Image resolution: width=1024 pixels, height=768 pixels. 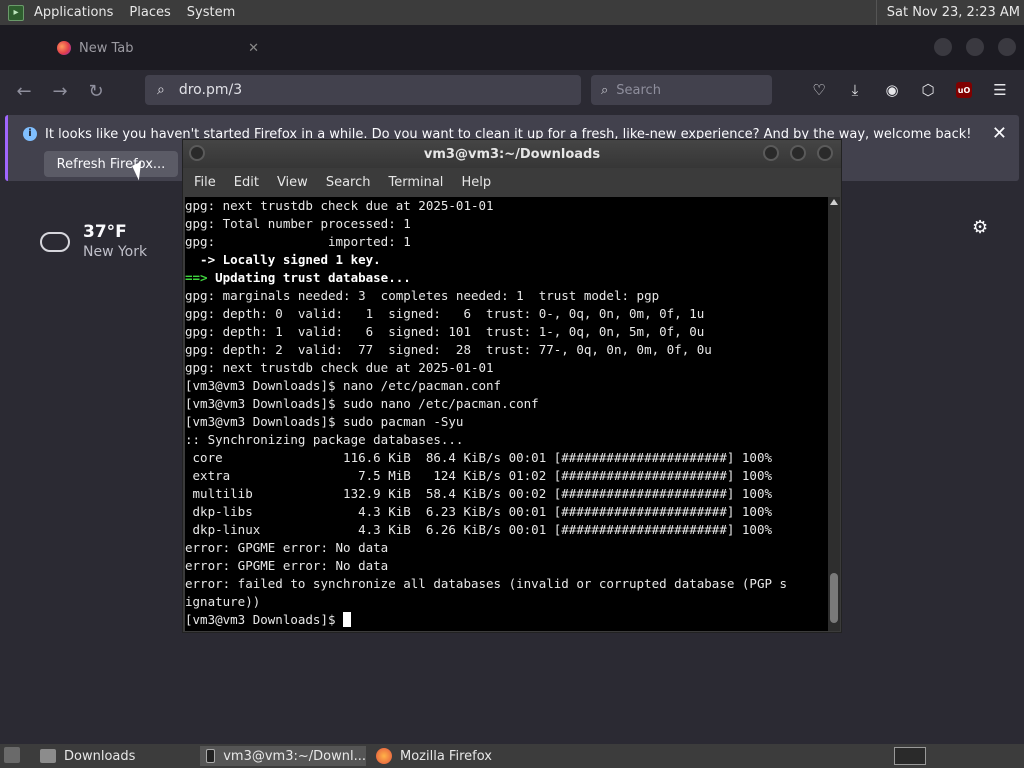 What do you see at coordinates (975, 47) in the screenshot?
I see `maximize-window-button` at bounding box center [975, 47].